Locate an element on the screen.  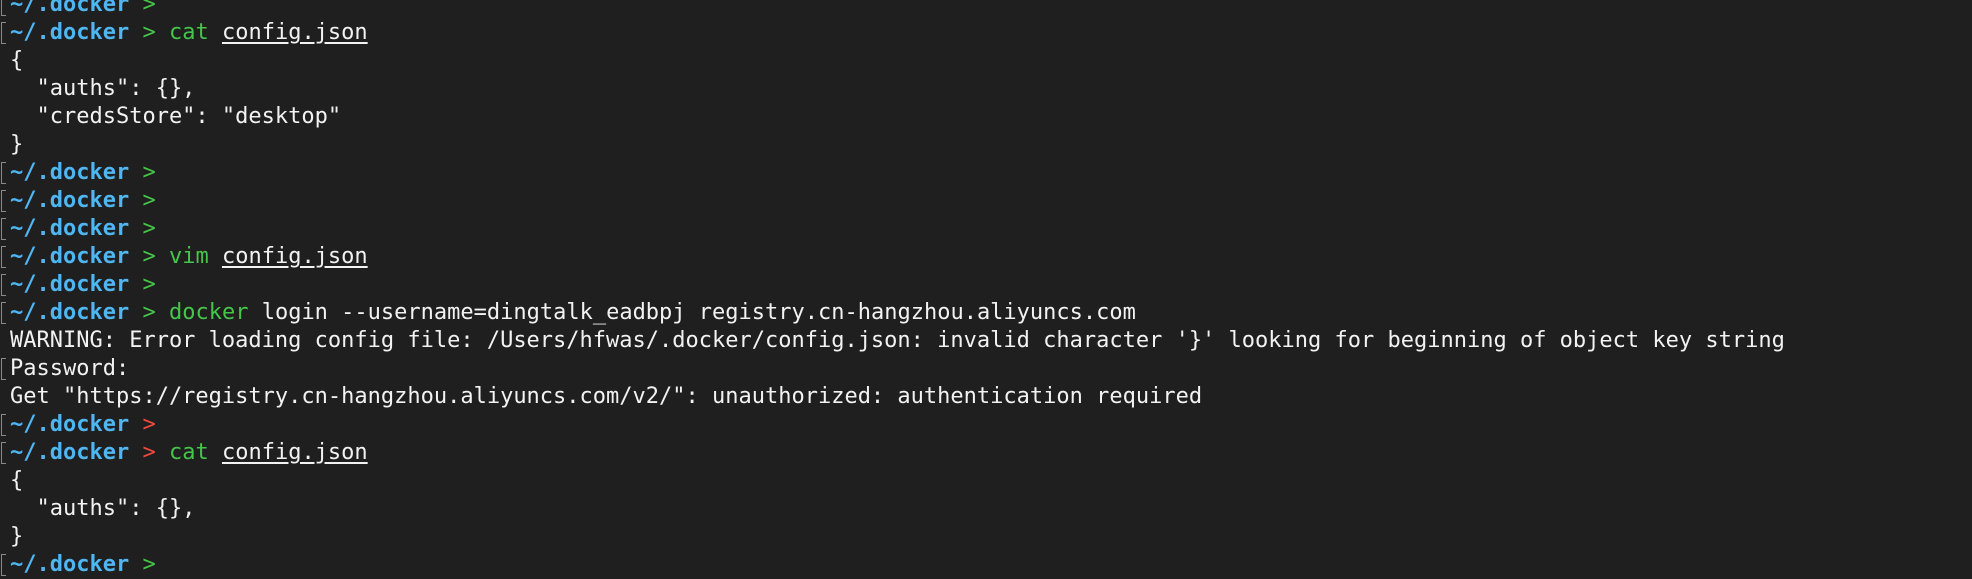
output-line: "credsStore": "desktop" is located at coordinates (986, 117).